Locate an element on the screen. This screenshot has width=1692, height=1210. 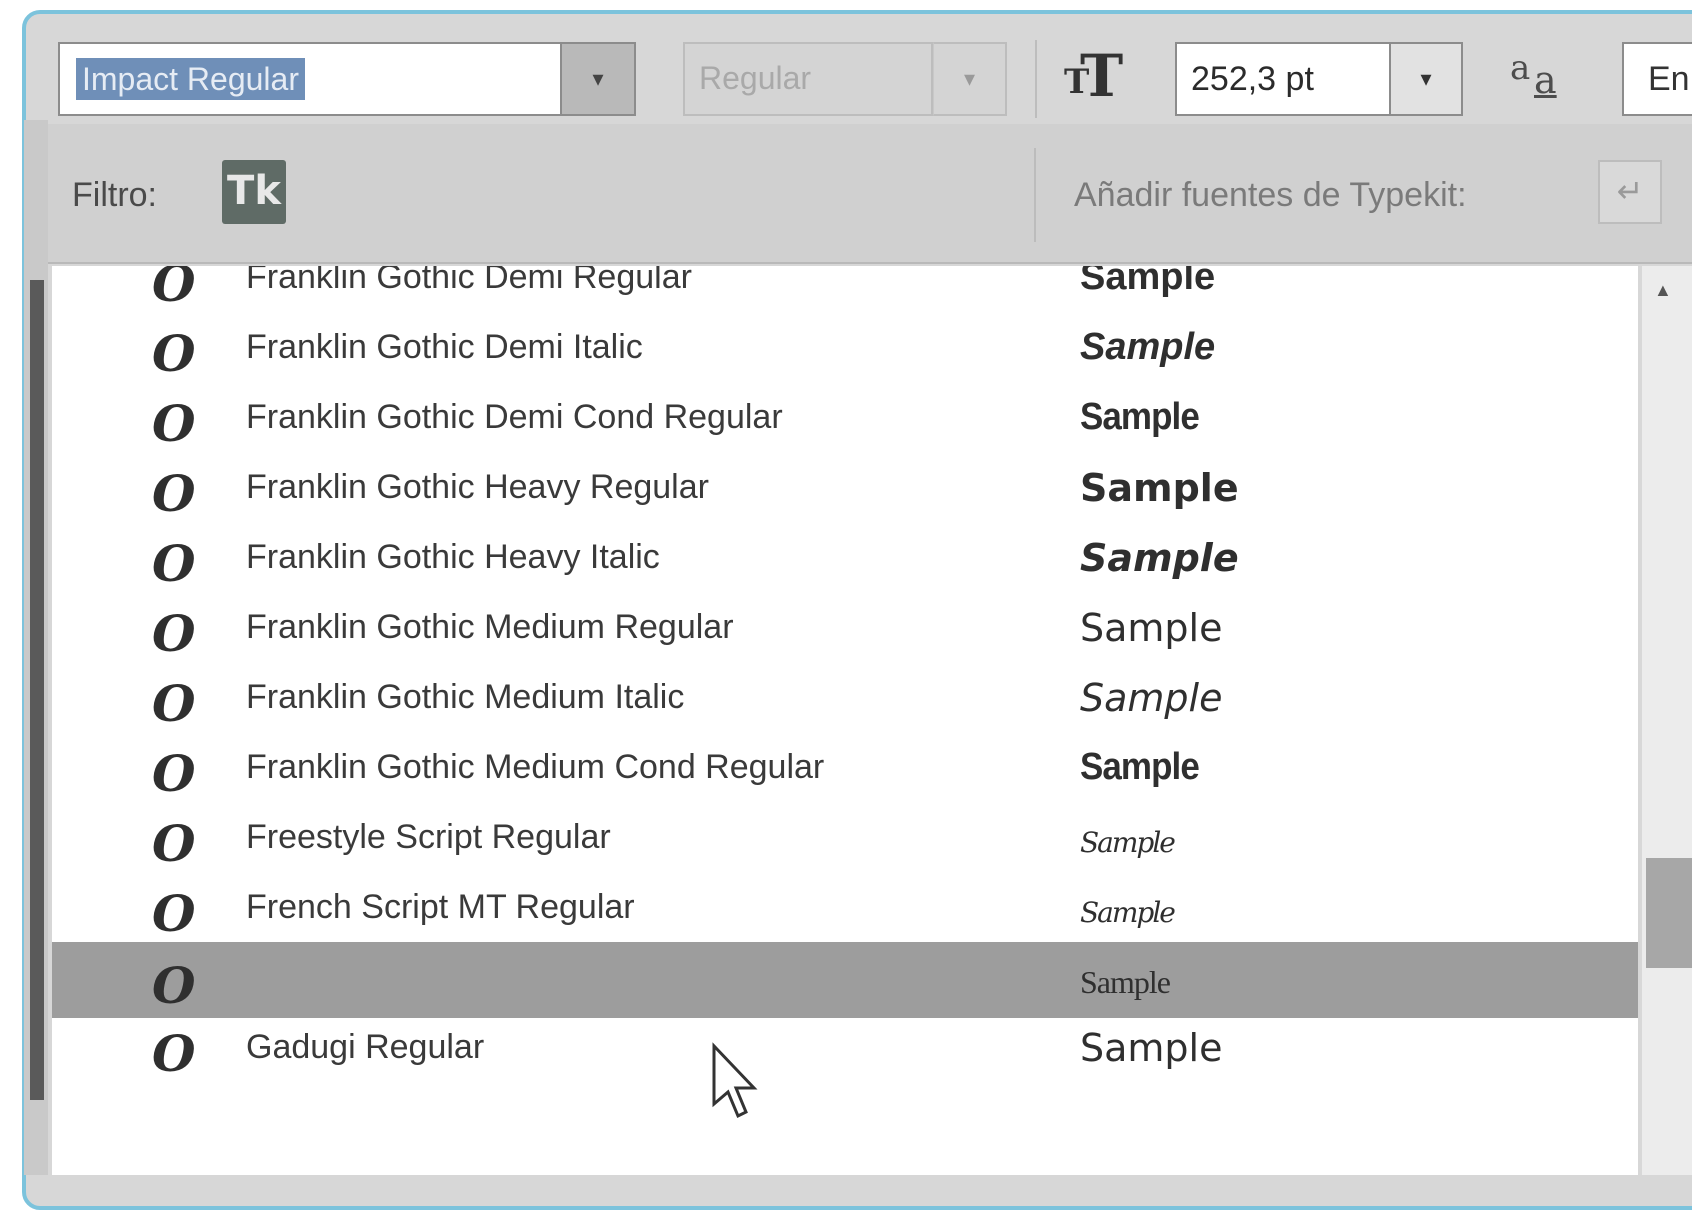
font-style-select: Regular is located at coordinates (808, 79).